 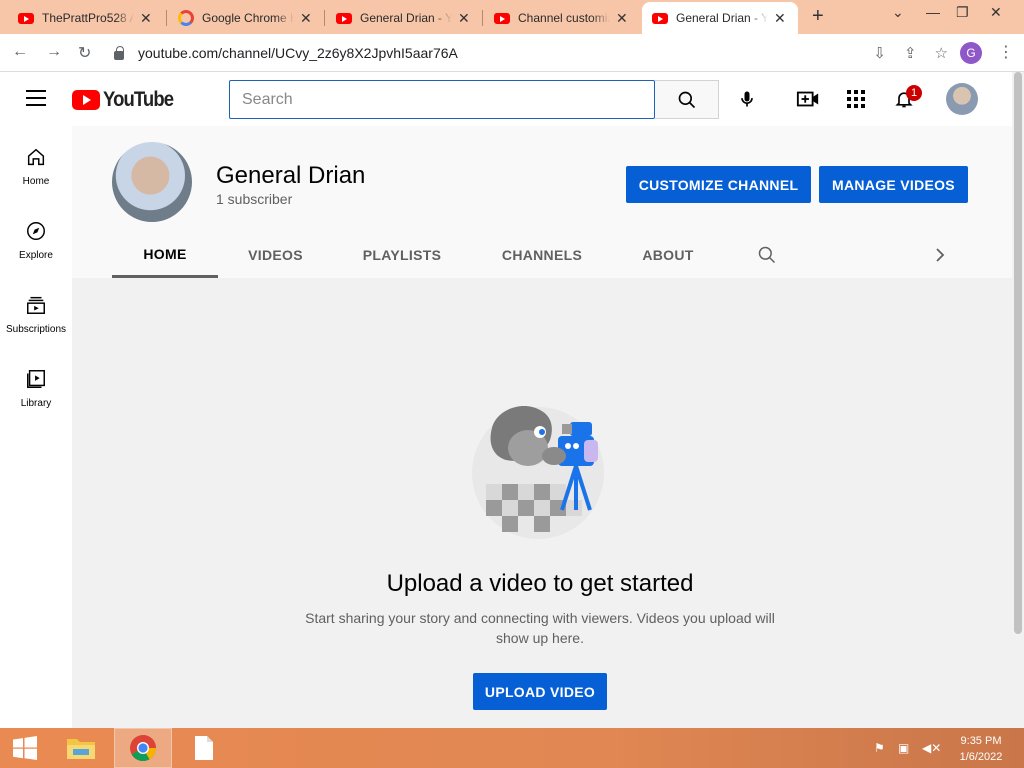 What do you see at coordinates (119, 52) in the screenshot?
I see `lock-icon` at bounding box center [119, 52].